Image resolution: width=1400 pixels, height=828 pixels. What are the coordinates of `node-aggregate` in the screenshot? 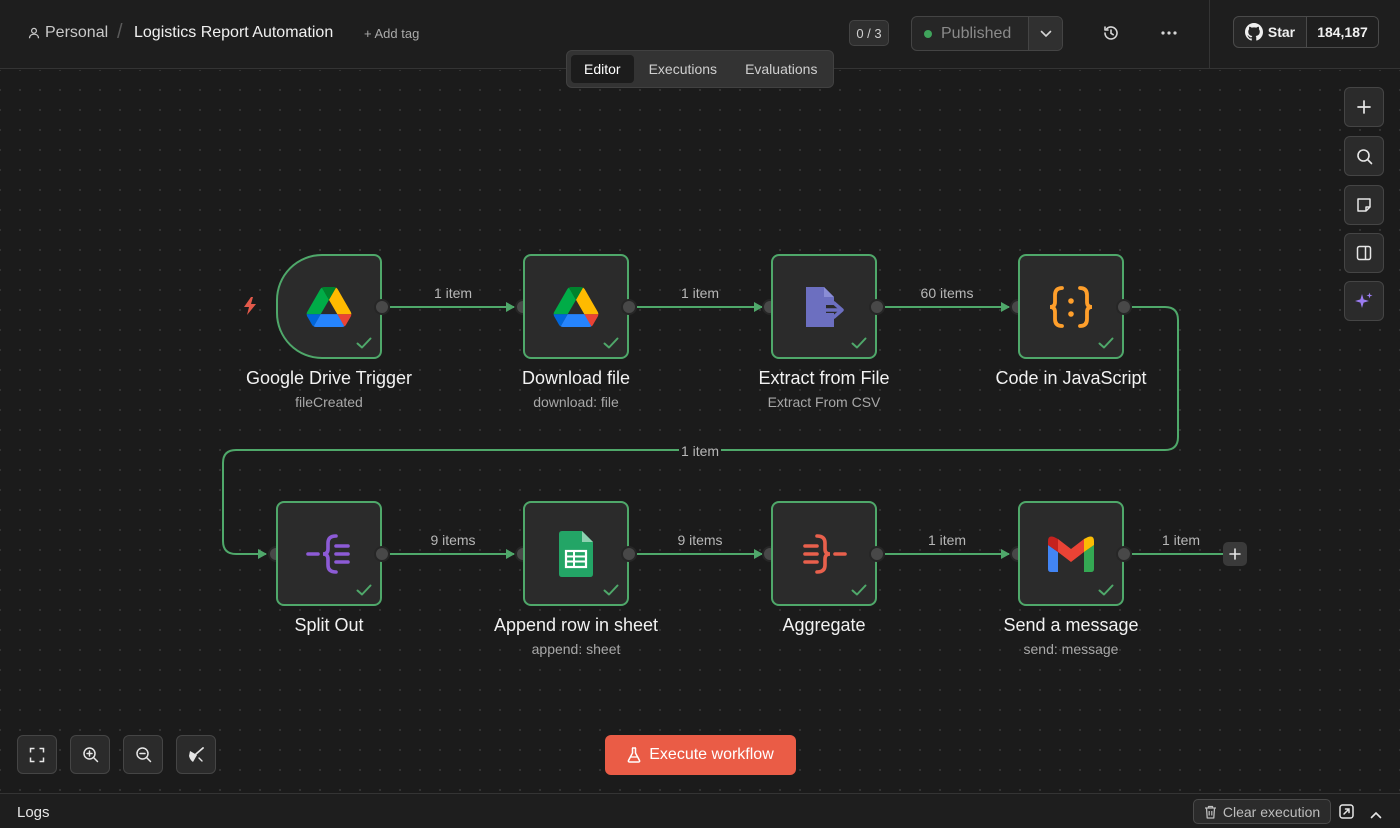 It's located at (824, 553).